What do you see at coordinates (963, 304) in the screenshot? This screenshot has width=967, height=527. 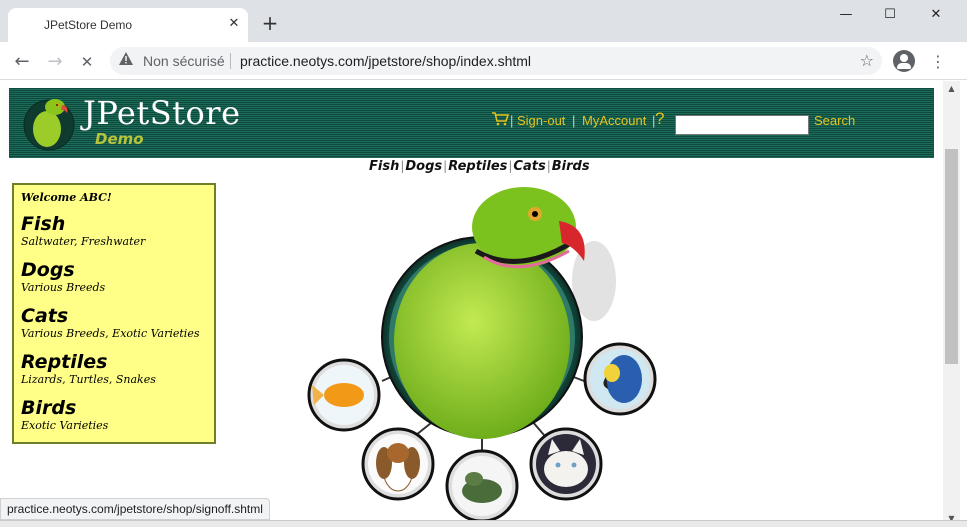 I see `window-edge` at bounding box center [963, 304].